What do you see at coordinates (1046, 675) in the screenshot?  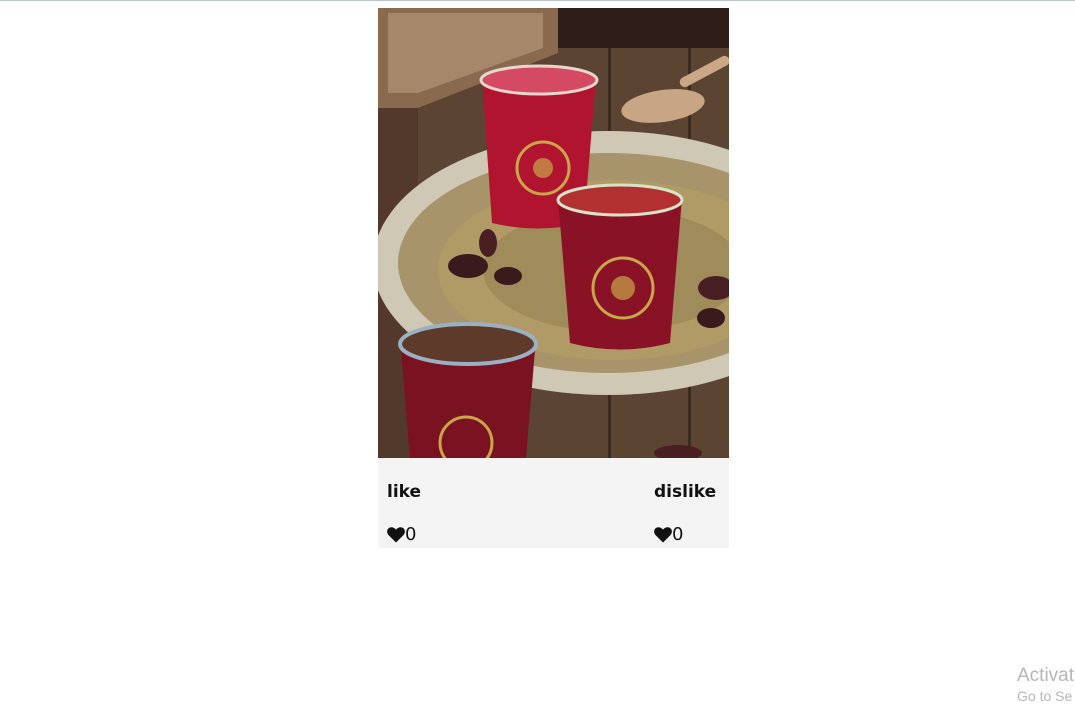 I see `watermark-title: Activat` at bounding box center [1046, 675].